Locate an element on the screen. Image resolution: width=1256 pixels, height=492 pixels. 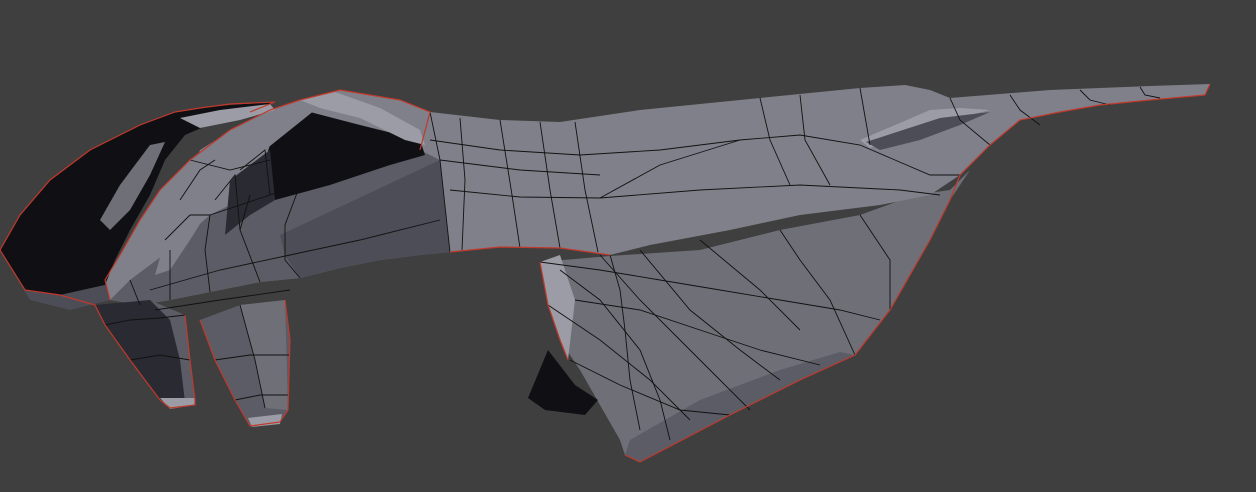
front-strut-right is located at coordinates (245, 363).